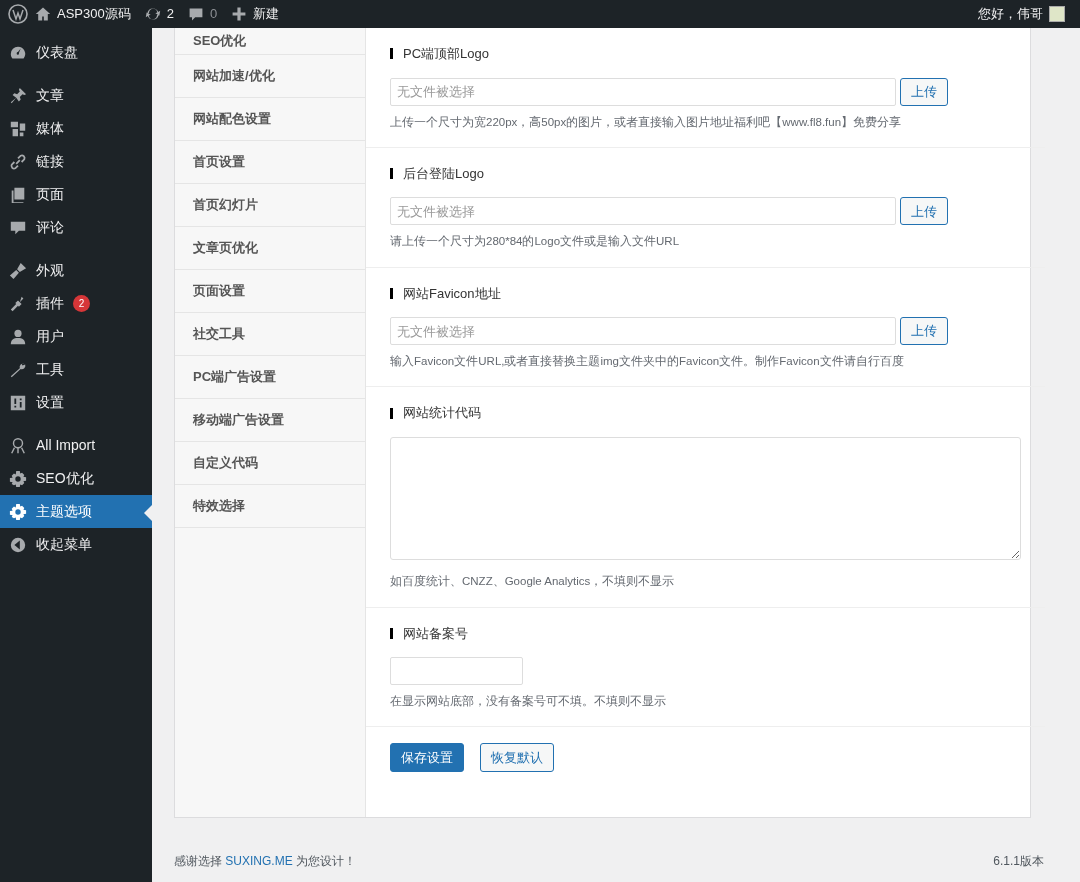  Describe the element at coordinates (239, 14) in the screenshot. I see `plus-icon` at that location.